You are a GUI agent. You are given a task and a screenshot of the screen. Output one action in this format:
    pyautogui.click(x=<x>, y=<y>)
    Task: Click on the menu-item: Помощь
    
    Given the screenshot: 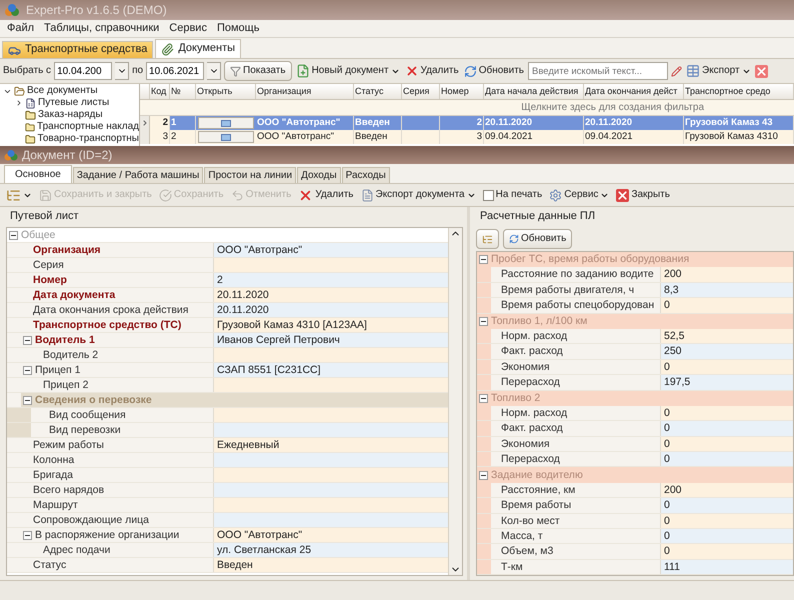 What is the action you would take?
    pyautogui.click(x=238, y=29)
    